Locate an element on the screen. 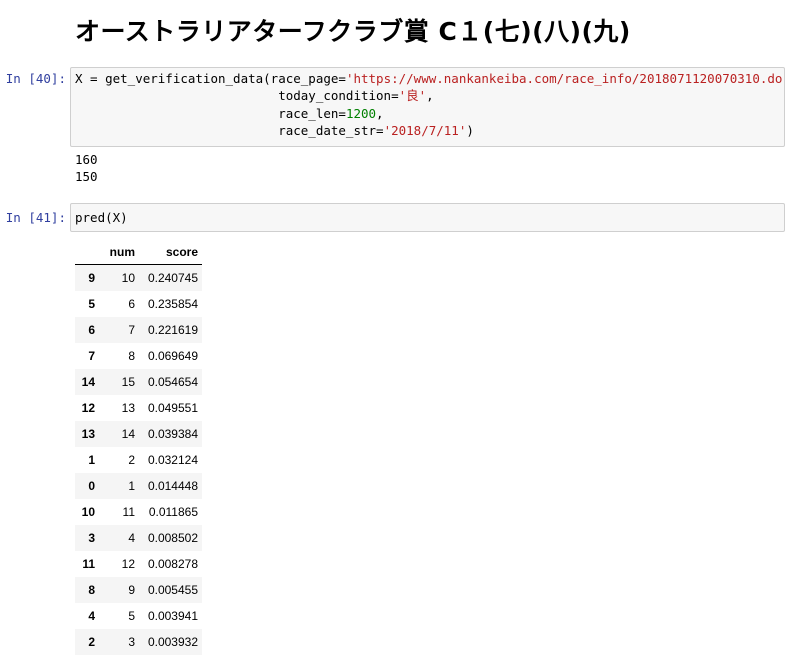  index-header is located at coordinates (89, 252).